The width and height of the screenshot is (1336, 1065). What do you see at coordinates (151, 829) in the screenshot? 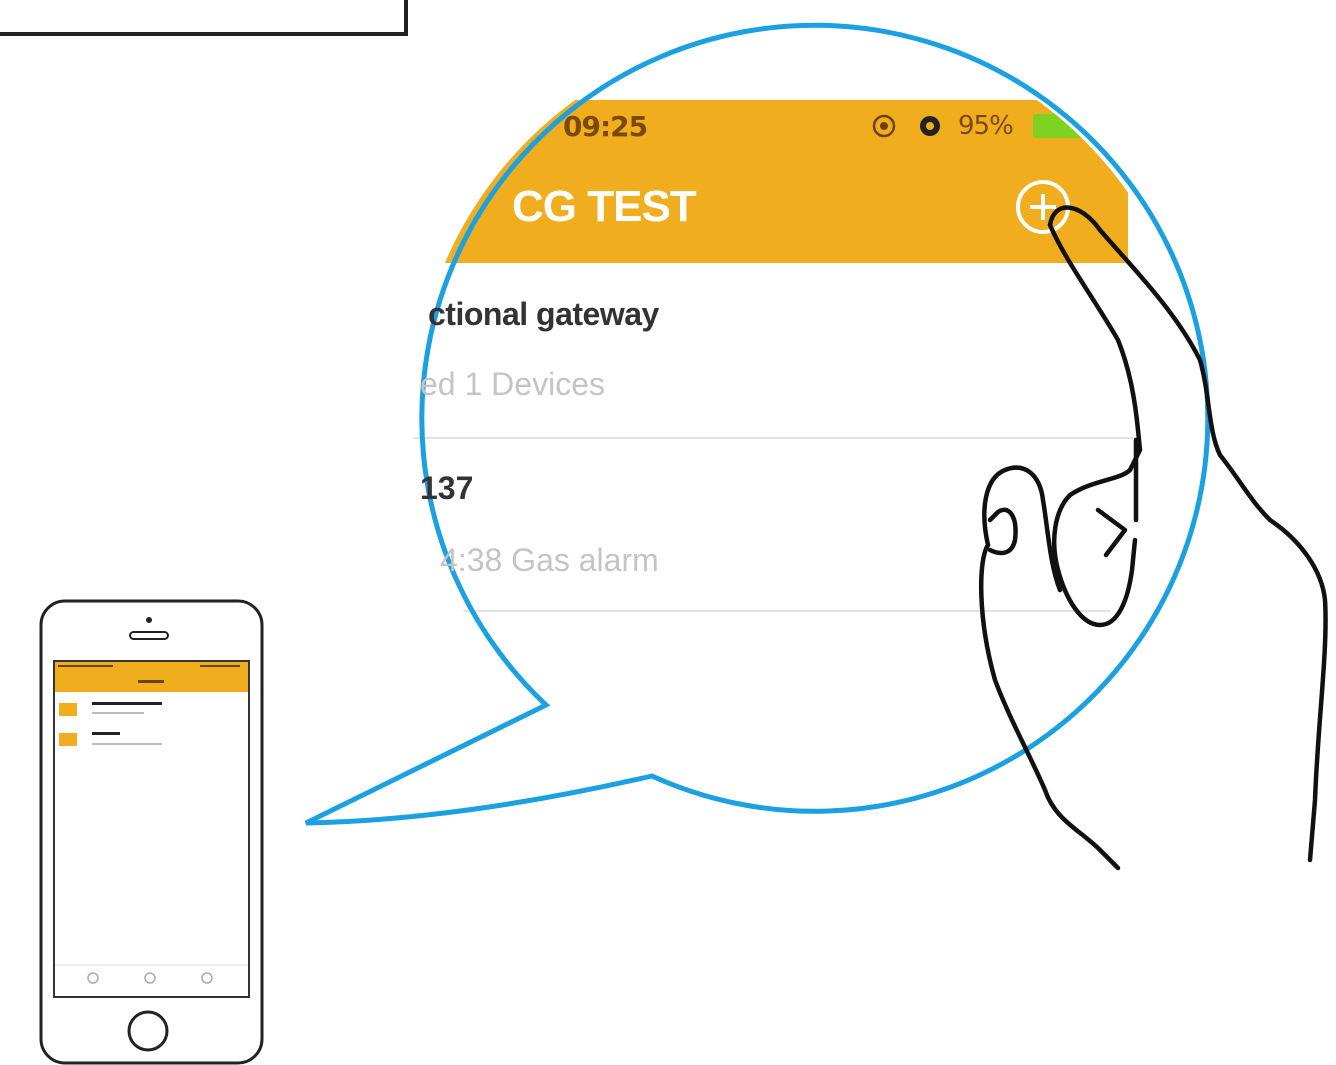
I see `phone-screen` at bounding box center [151, 829].